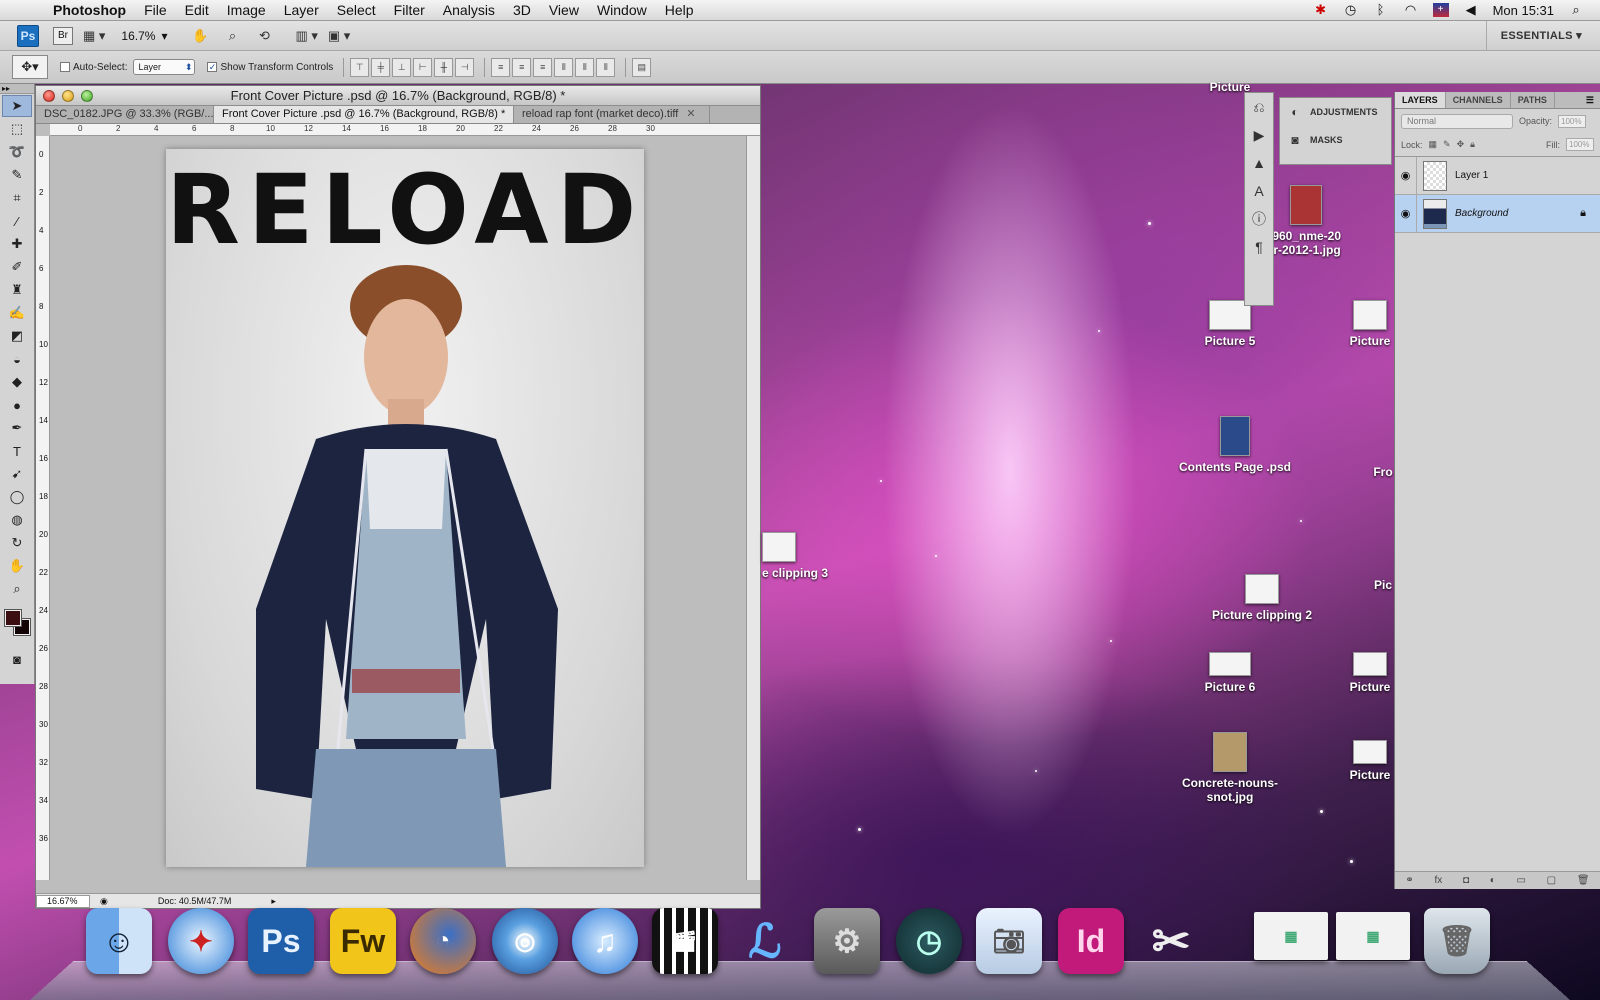 The image size is (1600, 1000). What do you see at coordinates (1230, 768) in the screenshot?
I see `desktop-icon-concrete-nouns-jpg: Concrete-nouns- snot.jpg` at bounding box center [1230, 768].